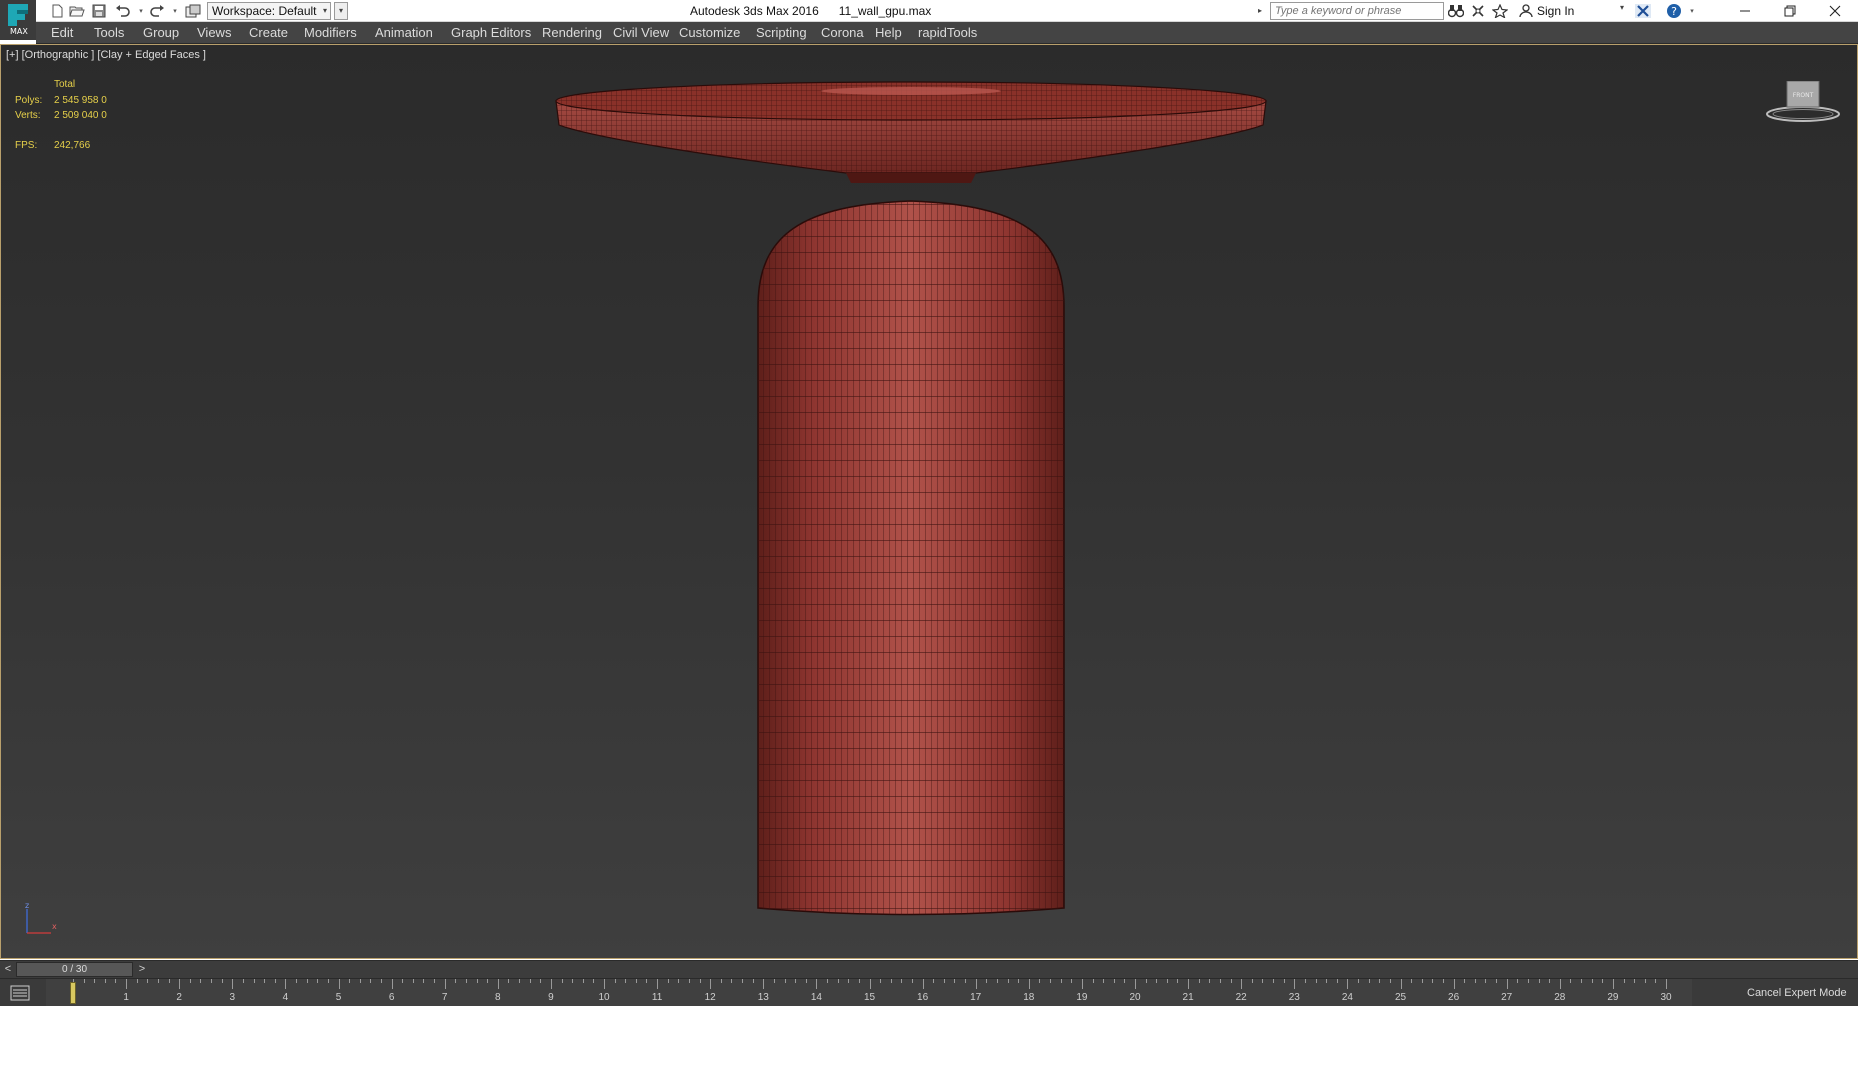 Image resolution: width=1858 pixels, height=1080 pixels. I want to click on timeline-frame-label: 5, so click(338, 997).